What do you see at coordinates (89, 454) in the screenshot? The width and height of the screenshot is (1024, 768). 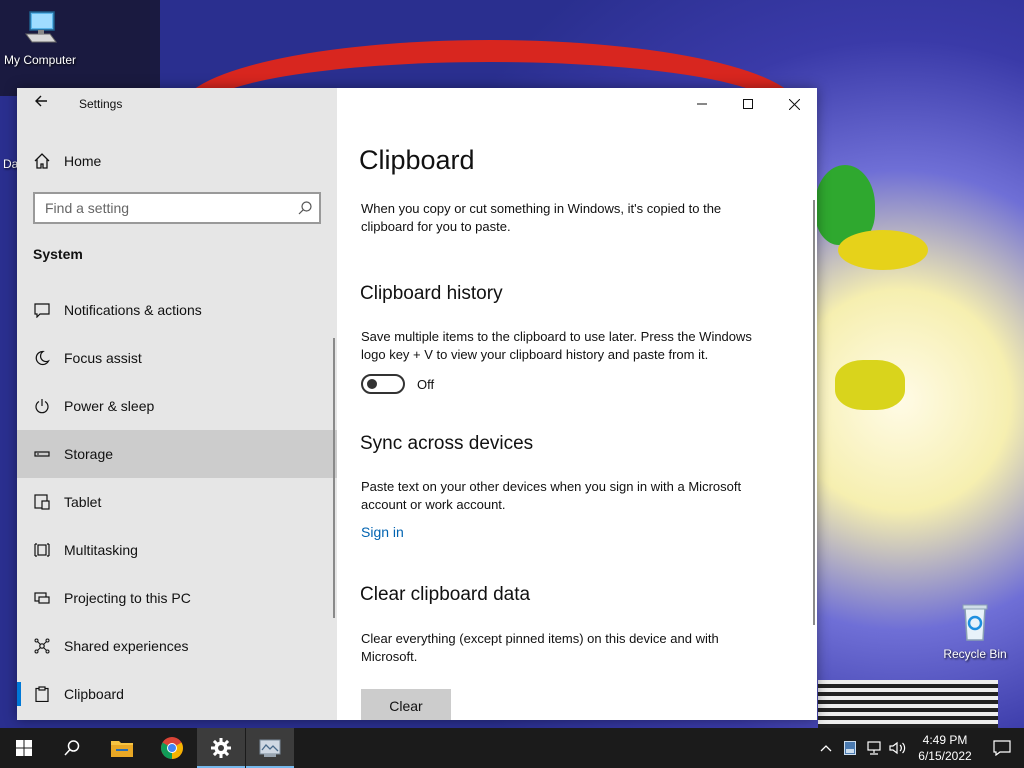 I see `sidebar-item-label: Storage` at bounding box center [89, 454].